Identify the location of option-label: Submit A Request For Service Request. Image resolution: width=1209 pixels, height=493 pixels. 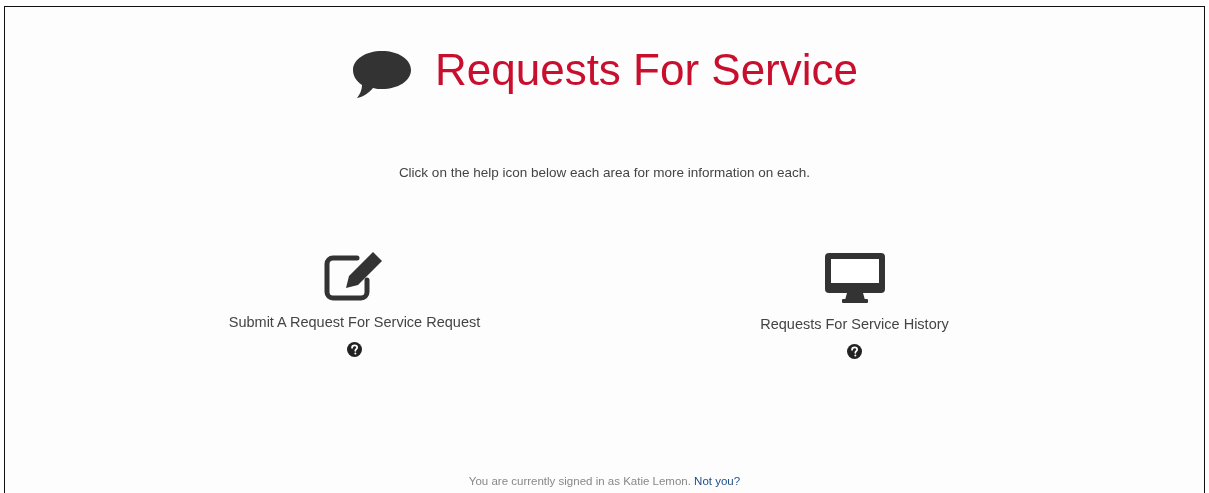
(354, 322).